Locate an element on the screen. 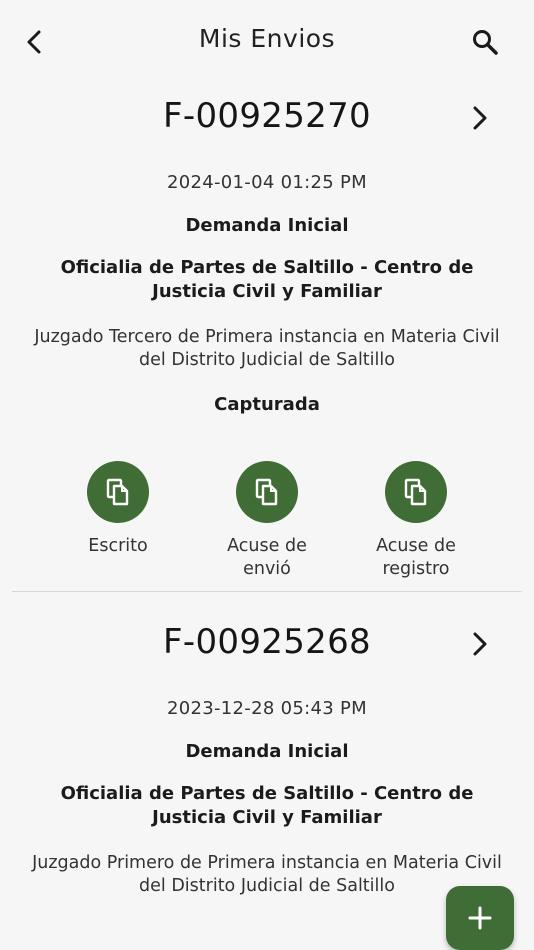 This screenshot has height=950, width=534. search-icon is located at coordinates (485, 42).